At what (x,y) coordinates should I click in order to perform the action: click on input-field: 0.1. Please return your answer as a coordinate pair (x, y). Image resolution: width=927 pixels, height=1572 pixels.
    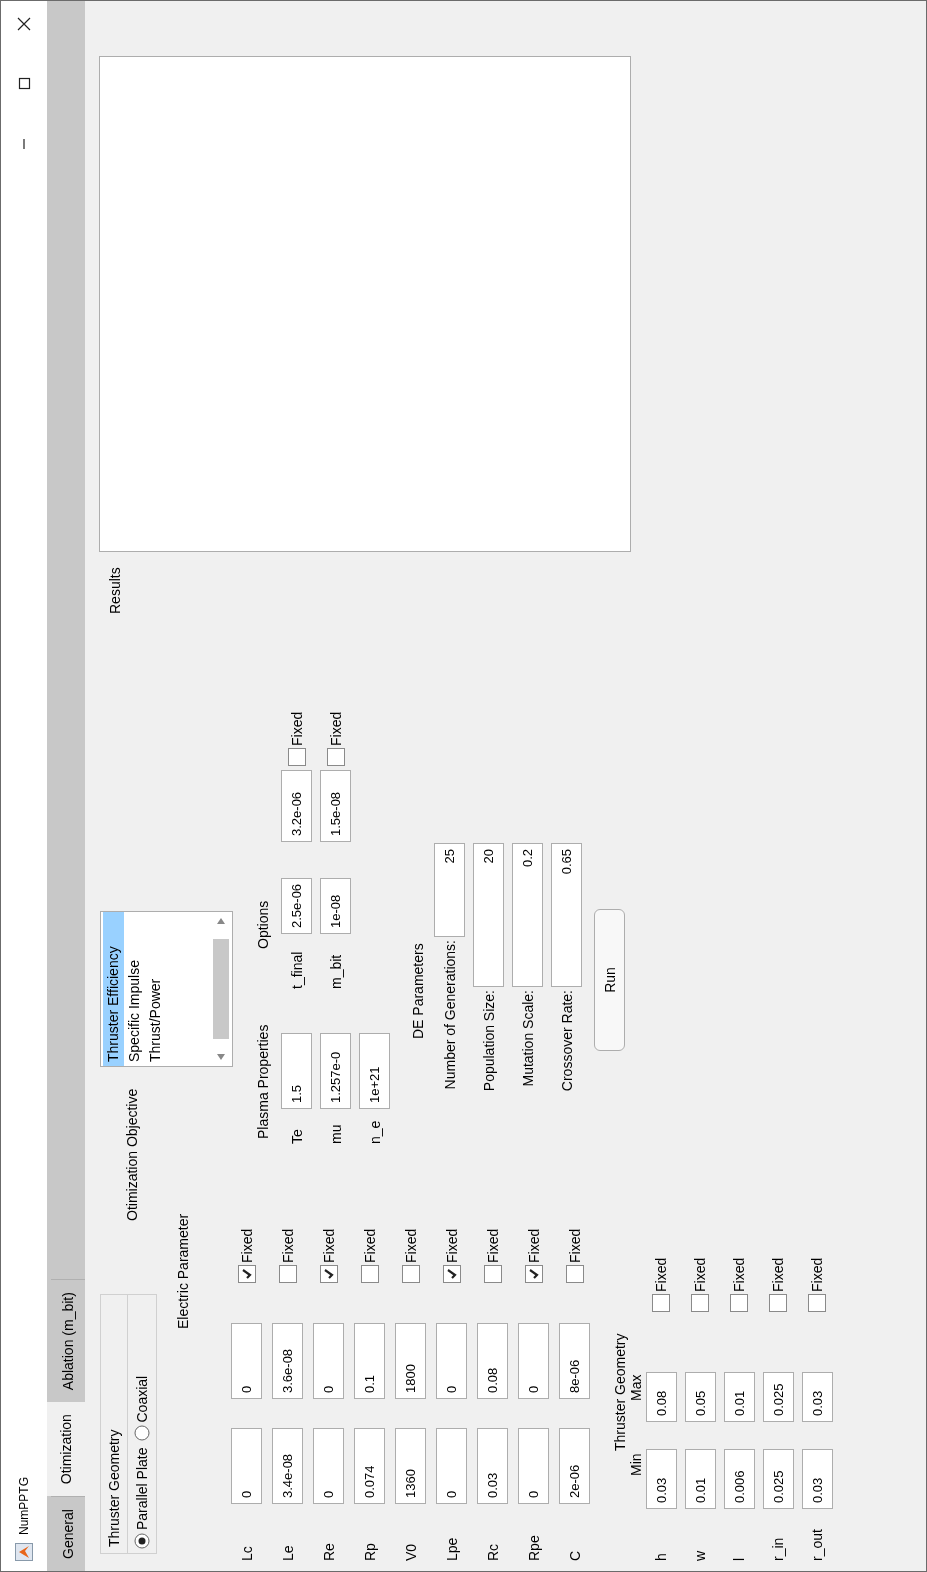
    Looking at the image, I should click on (369, 1361).